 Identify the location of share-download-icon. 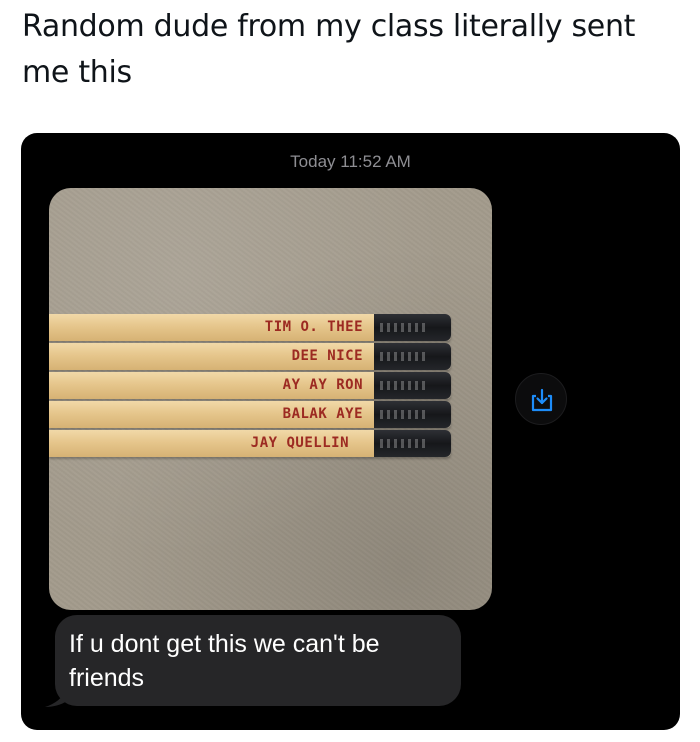
(542, 400).